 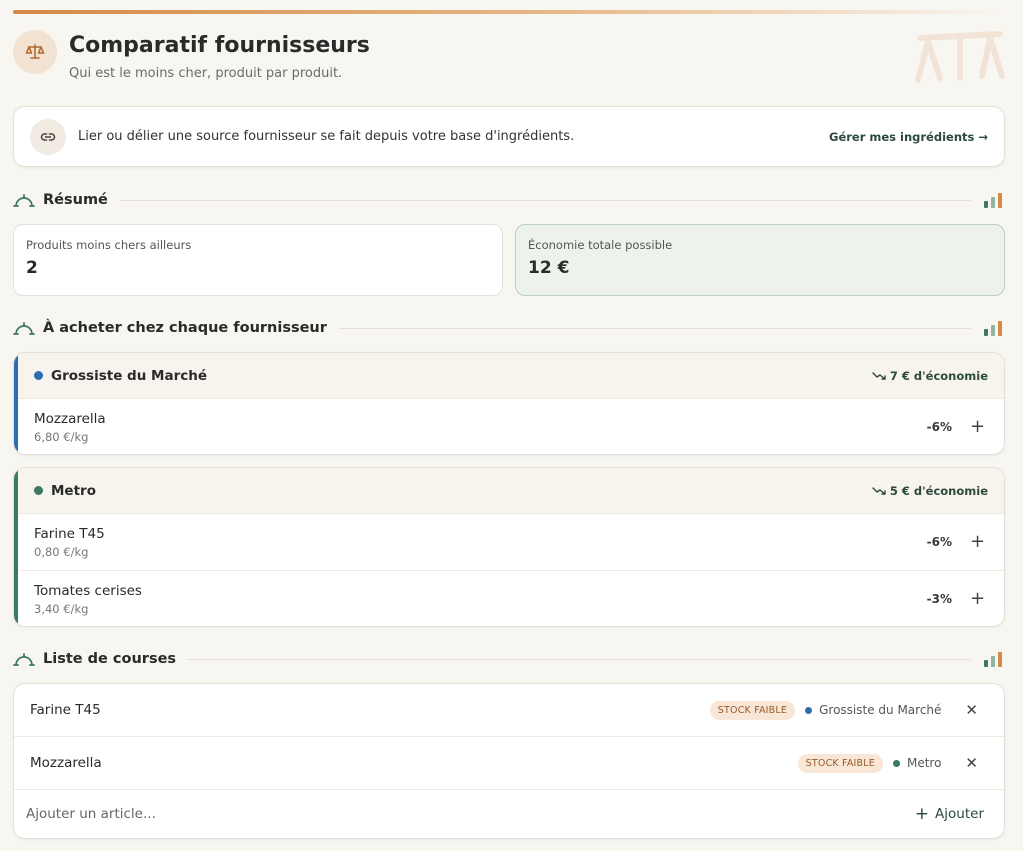 I want to click on item-name: Farine T45, so click(x=65, y=710).